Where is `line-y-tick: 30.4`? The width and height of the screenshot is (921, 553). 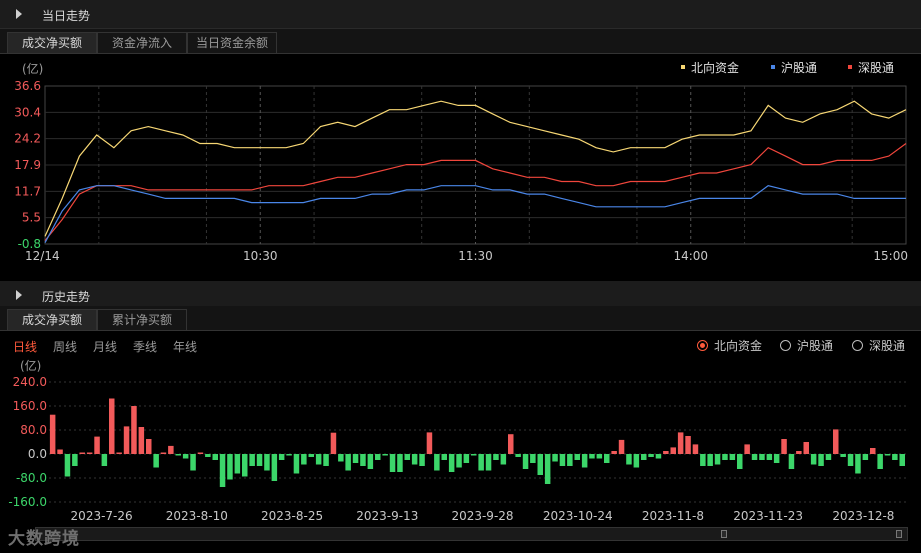
line-y-tick: 30.4 is located at coordinates (27, 112).